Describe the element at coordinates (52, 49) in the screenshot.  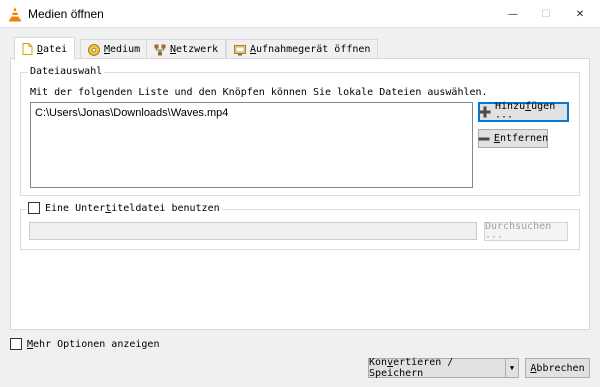
I see `tab-label: Datei` at that location.